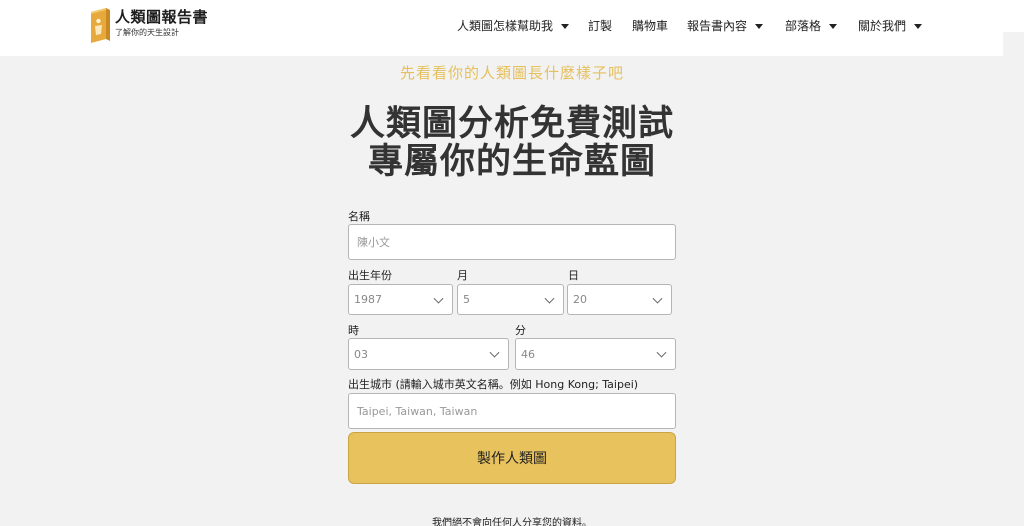  What do you see at coordinates (573, 275) in the screenshot?
I see `birth-day-label: 日` at bounding box center [573, 275].